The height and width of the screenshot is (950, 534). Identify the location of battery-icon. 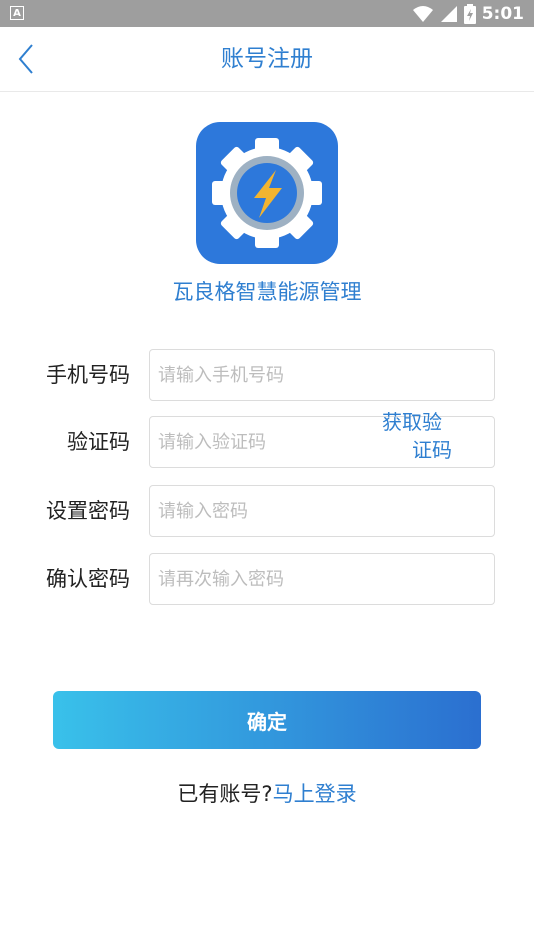
(469, 13).